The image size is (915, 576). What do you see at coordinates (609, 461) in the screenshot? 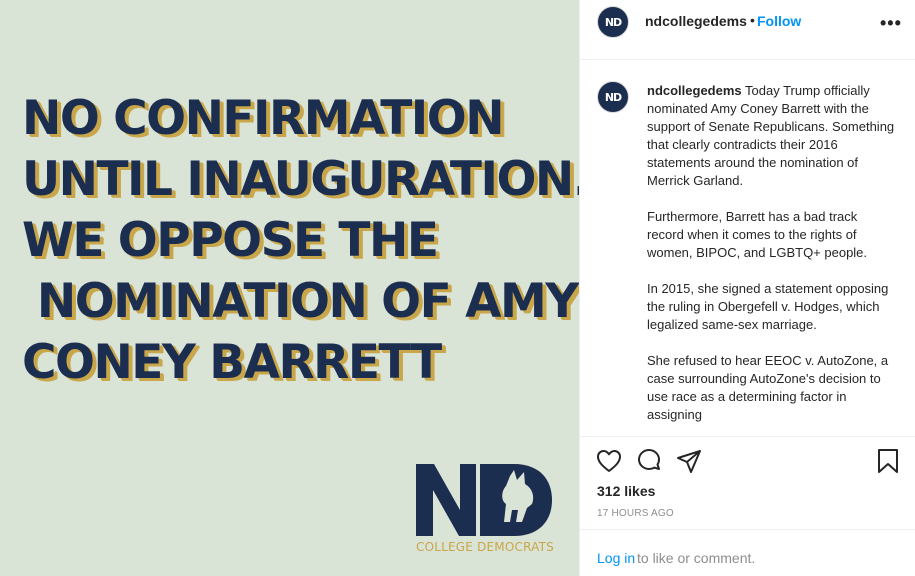
I see `heart-icon` at bounding box center [609, 461].